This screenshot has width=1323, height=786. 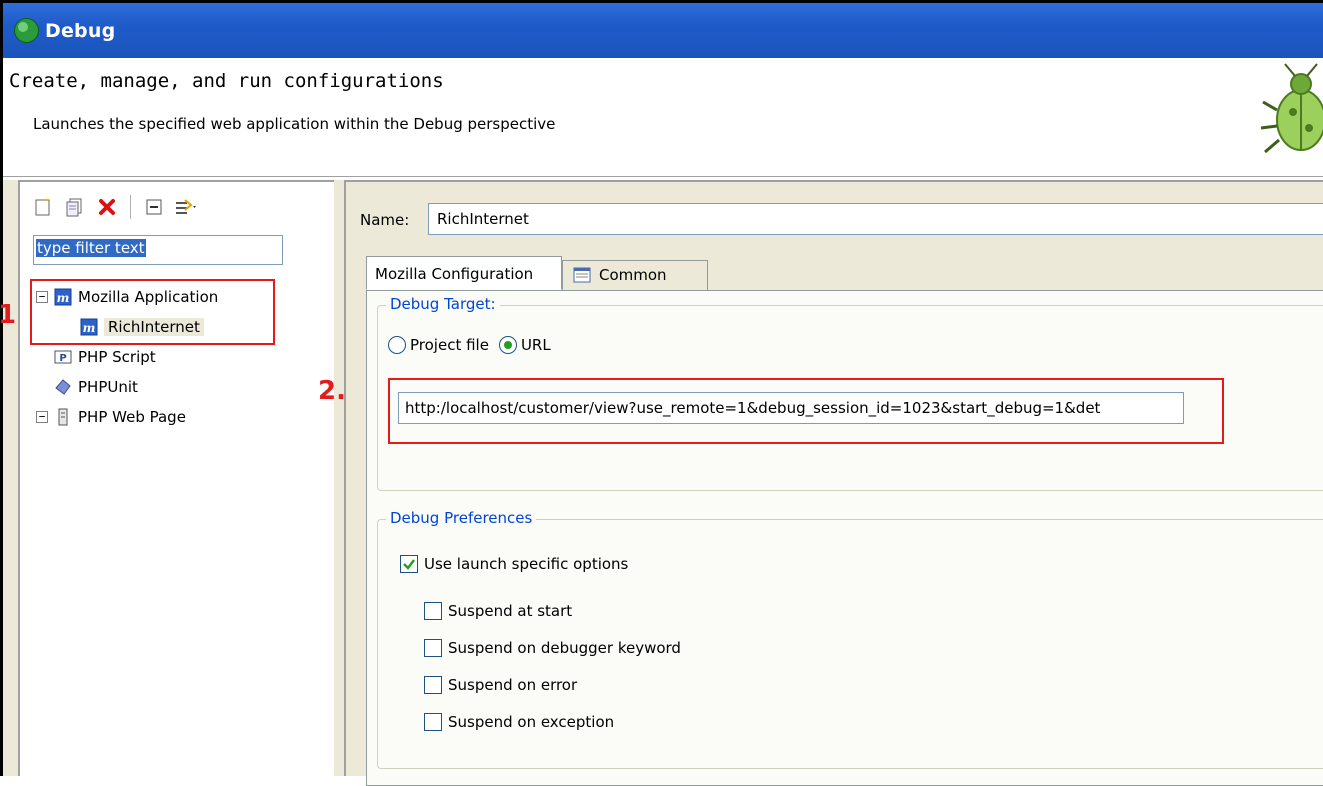 I want to click on new-launch-config-icon, so click(x=43, y=207).